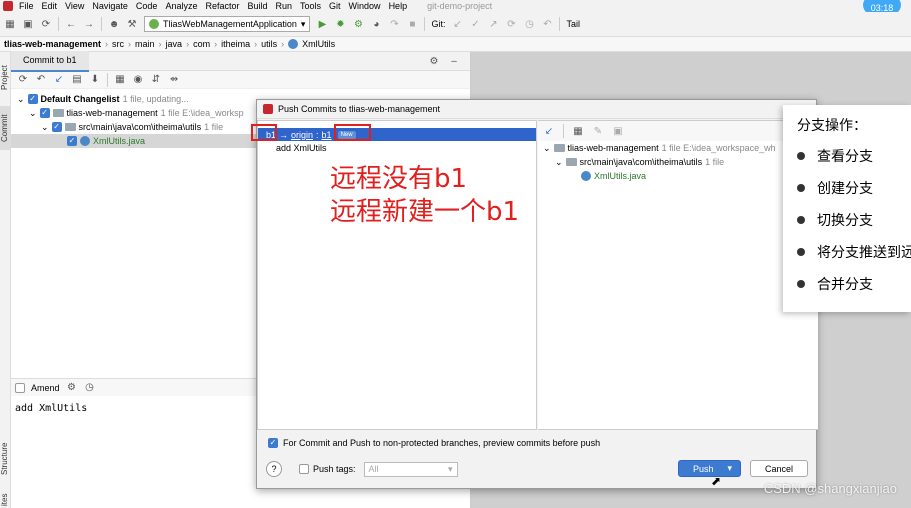 This screenshot has height=508, width=911. Describe the element at coordinates (72, 141) in the screenshot. I see `file-checkbox: ✓` at that location.